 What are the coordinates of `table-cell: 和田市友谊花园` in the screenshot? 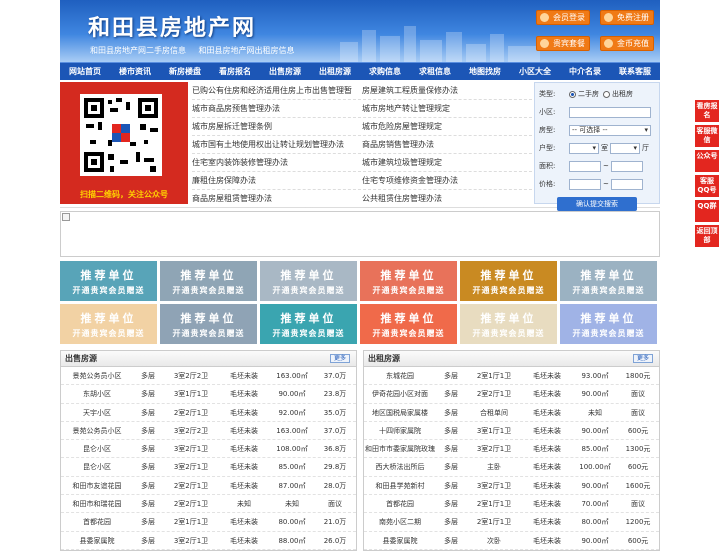 It's located at (97, 485).